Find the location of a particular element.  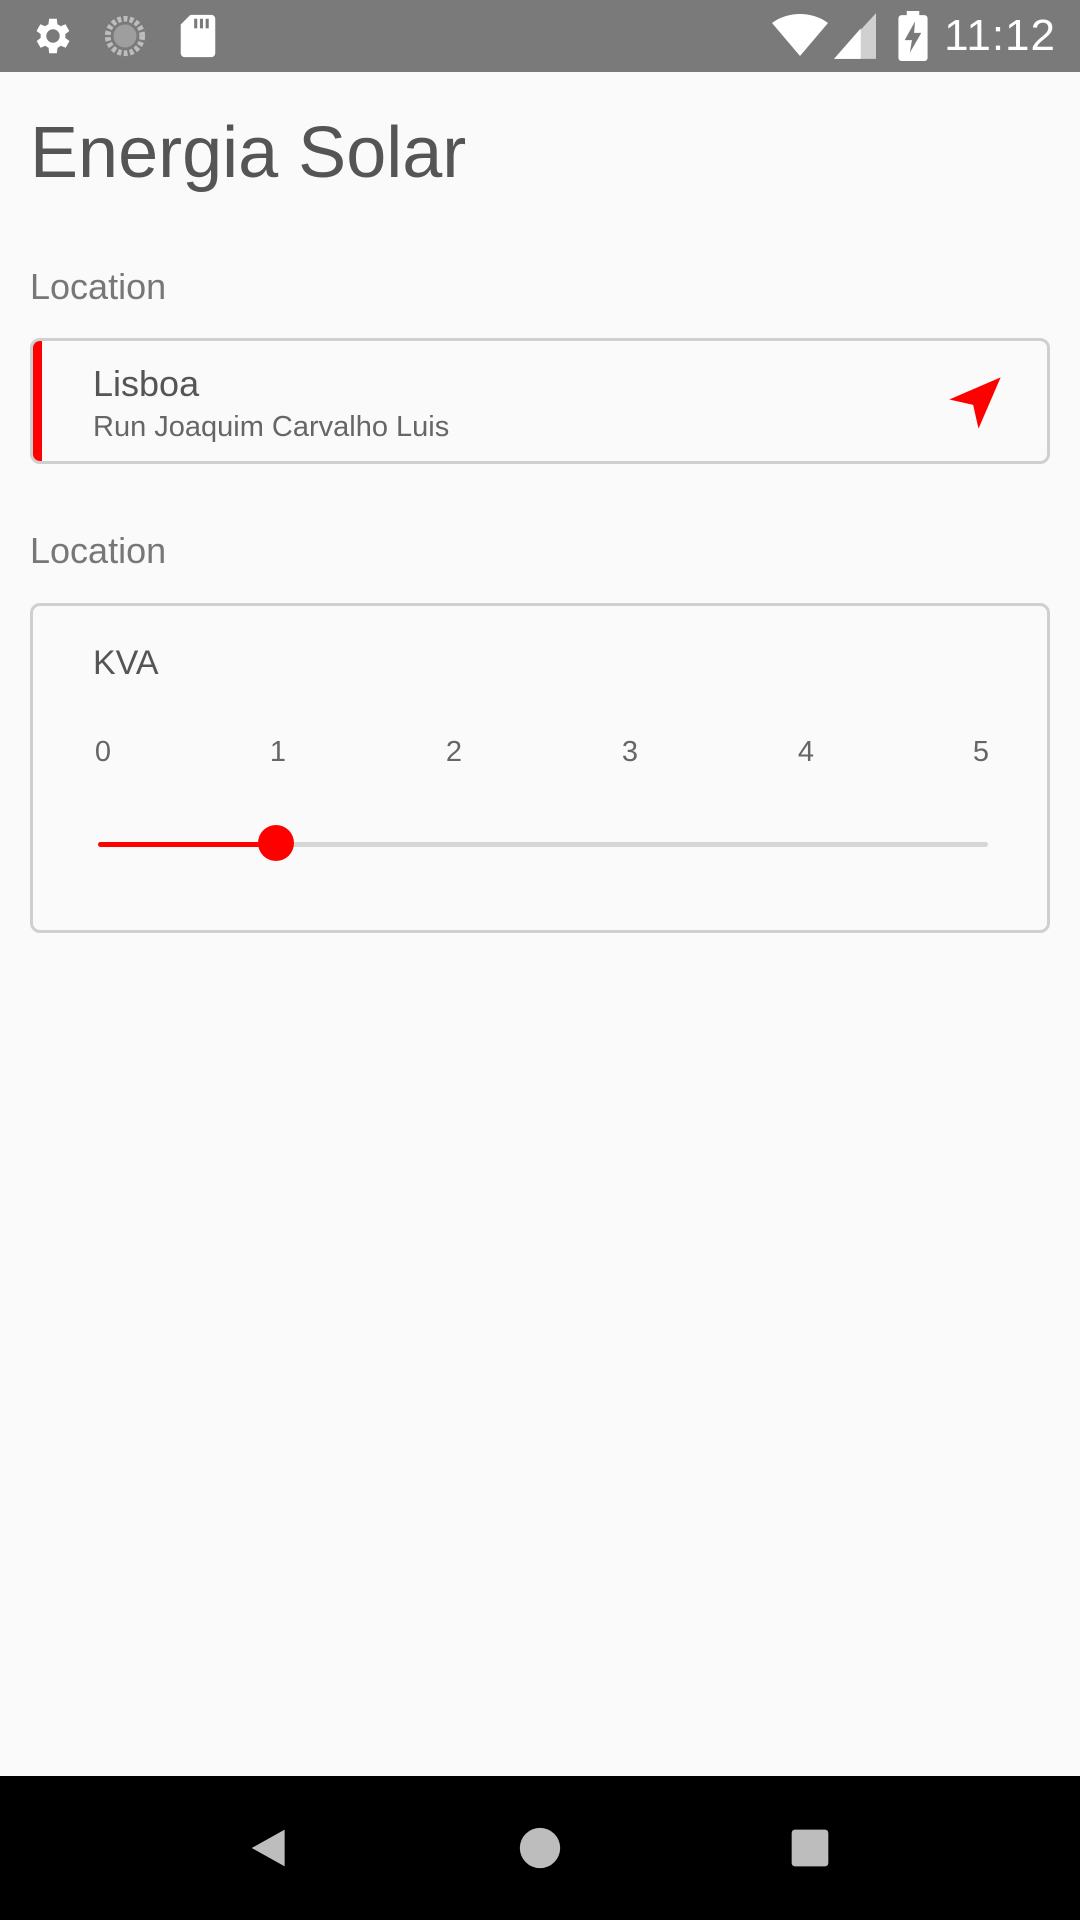

location-street: Run Joaquim Carvalho Luis is located at coordinates (271, 427).